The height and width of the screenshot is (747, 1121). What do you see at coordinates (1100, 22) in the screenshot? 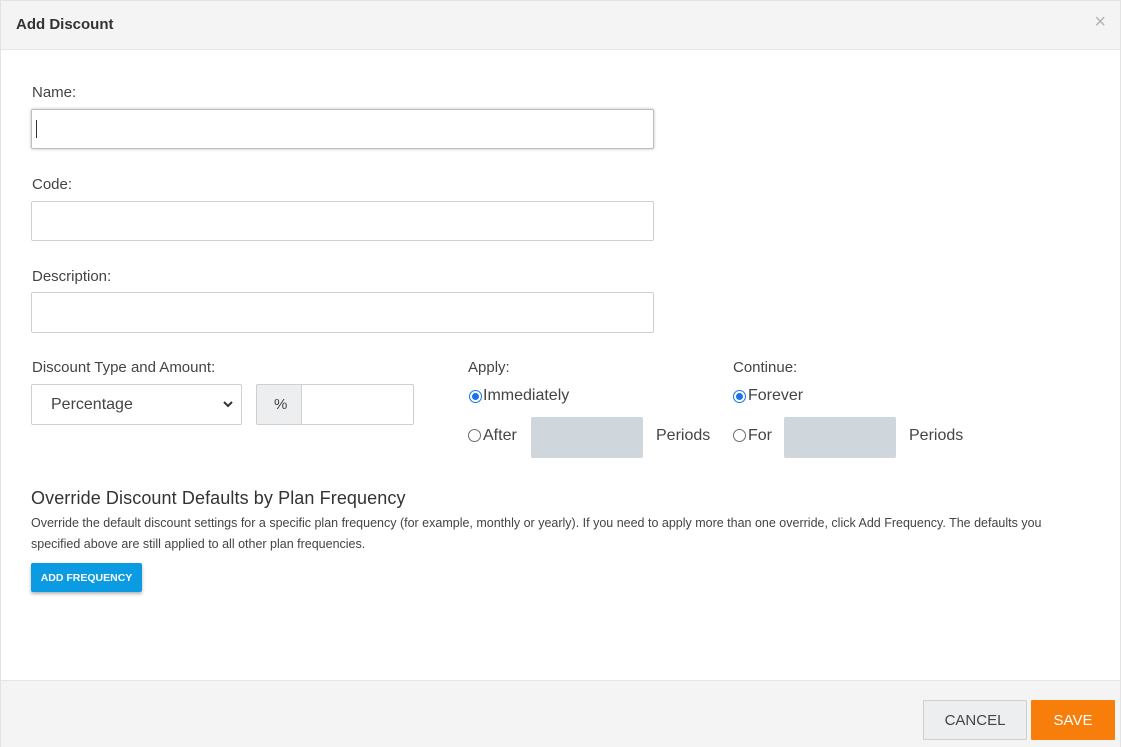
I see `close-icon: ×` at bounding box center [1100, 22].